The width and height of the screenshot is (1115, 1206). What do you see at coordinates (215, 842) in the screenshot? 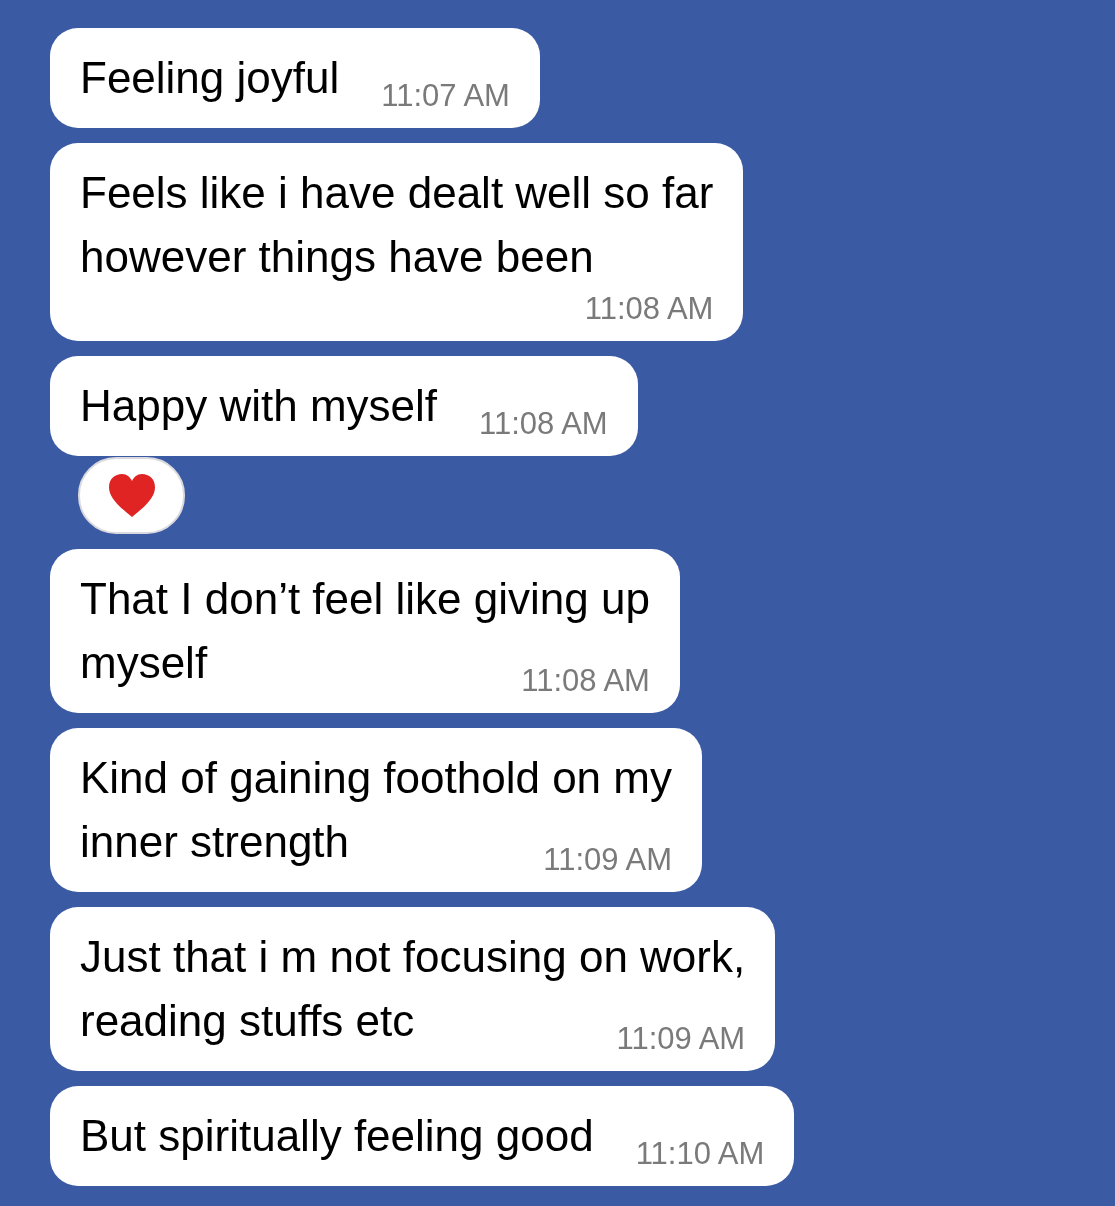
I see `message-text: inner strength` at bounding box center [215, 842].